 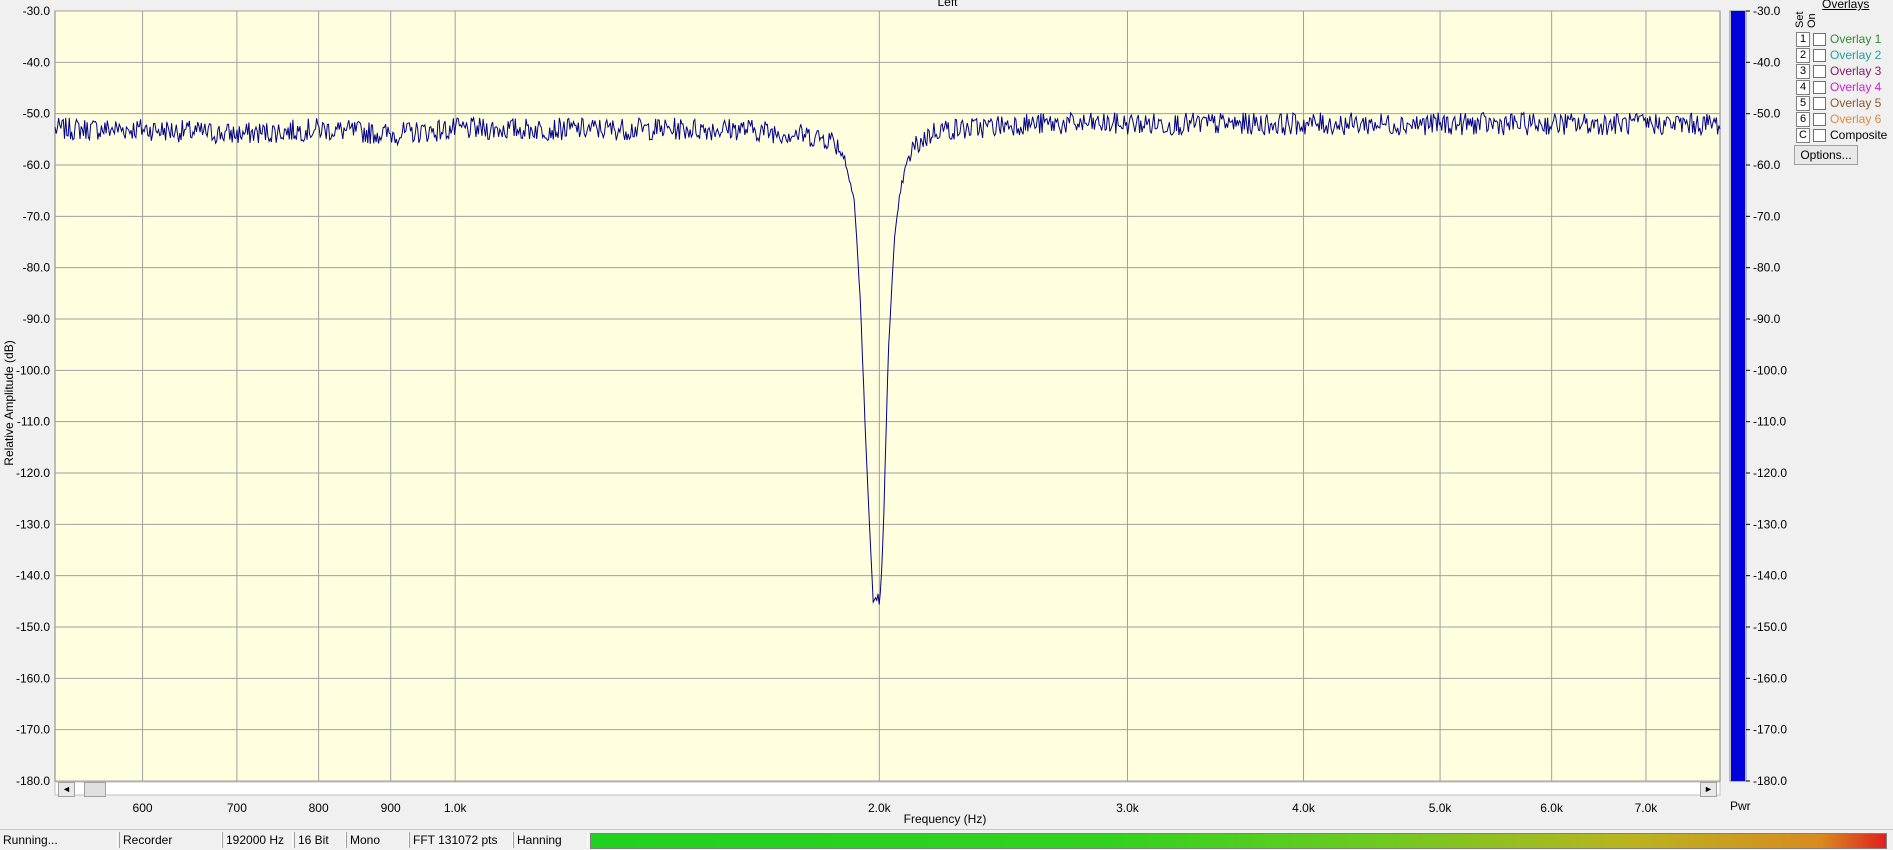 What do you see at coordinates (461, 840) in the screenshot?
I see `status-fft-size: FFT 131072 pts` at bounding box center [461, 840].